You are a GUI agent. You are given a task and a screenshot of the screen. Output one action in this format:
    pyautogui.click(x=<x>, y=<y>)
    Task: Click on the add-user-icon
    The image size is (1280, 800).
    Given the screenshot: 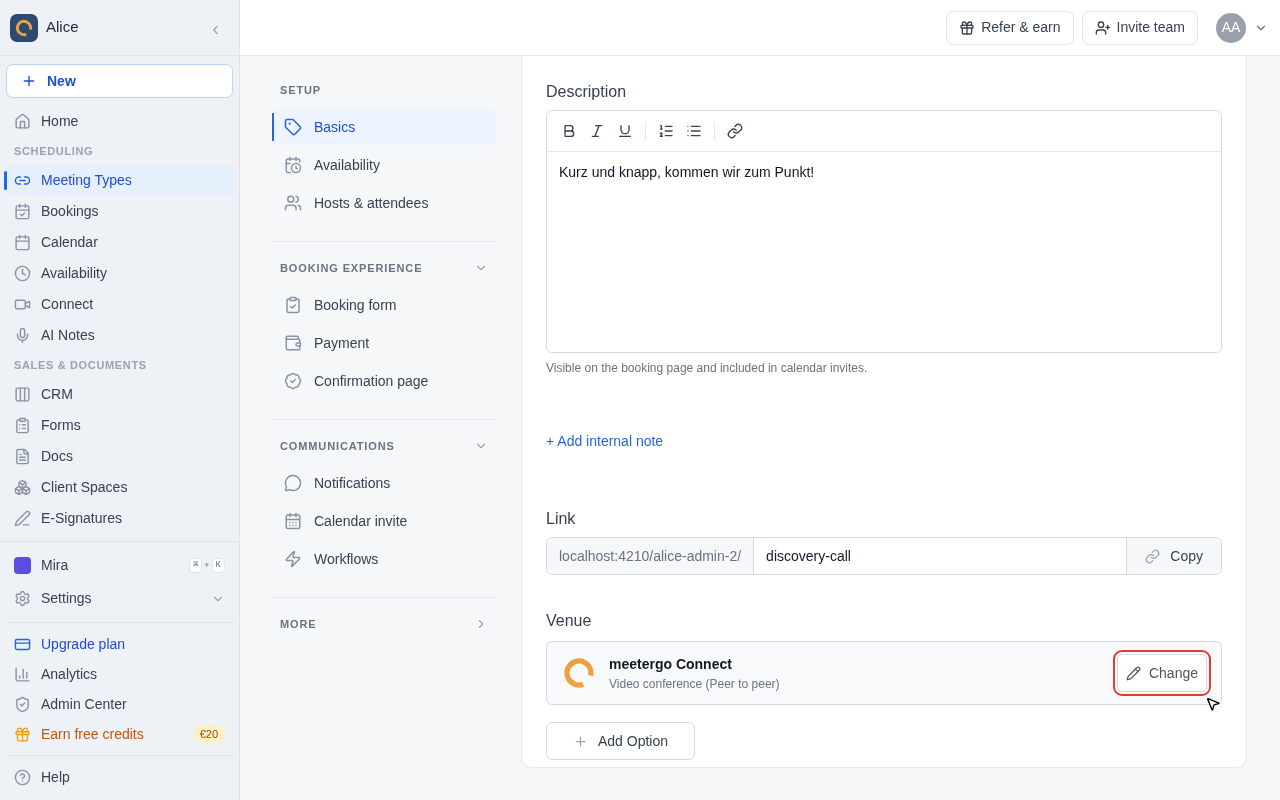 What is the action you would take?
    pyautogui.click(x=1102, y=27)
    